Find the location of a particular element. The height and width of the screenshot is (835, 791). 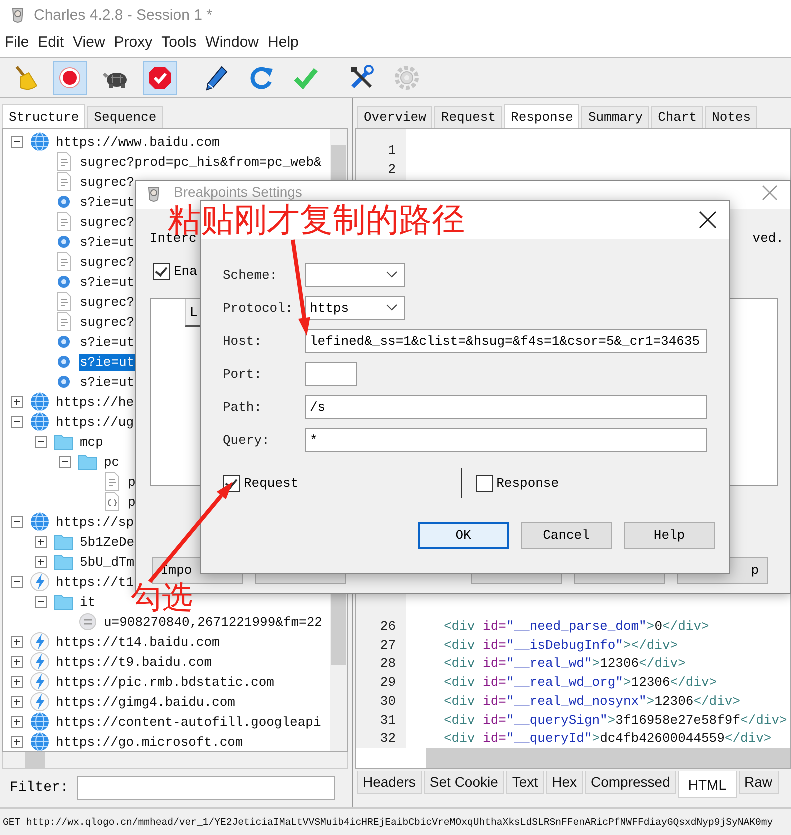

menu-item: Edit is located at coordinates (50, 42).